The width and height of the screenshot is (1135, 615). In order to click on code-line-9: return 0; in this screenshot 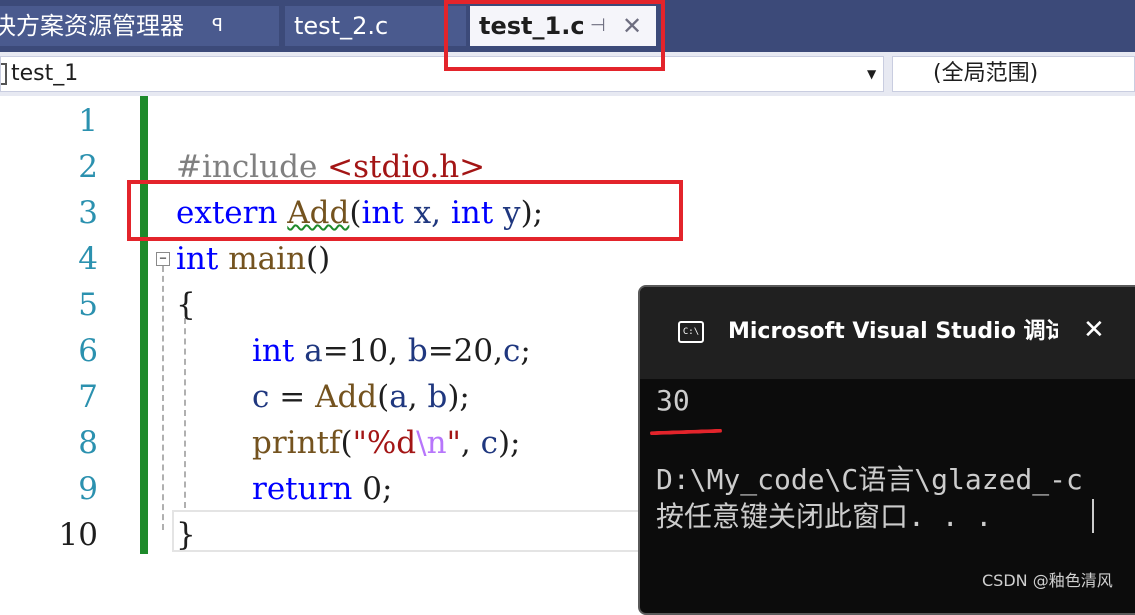, I will do `click(322, 489)`.